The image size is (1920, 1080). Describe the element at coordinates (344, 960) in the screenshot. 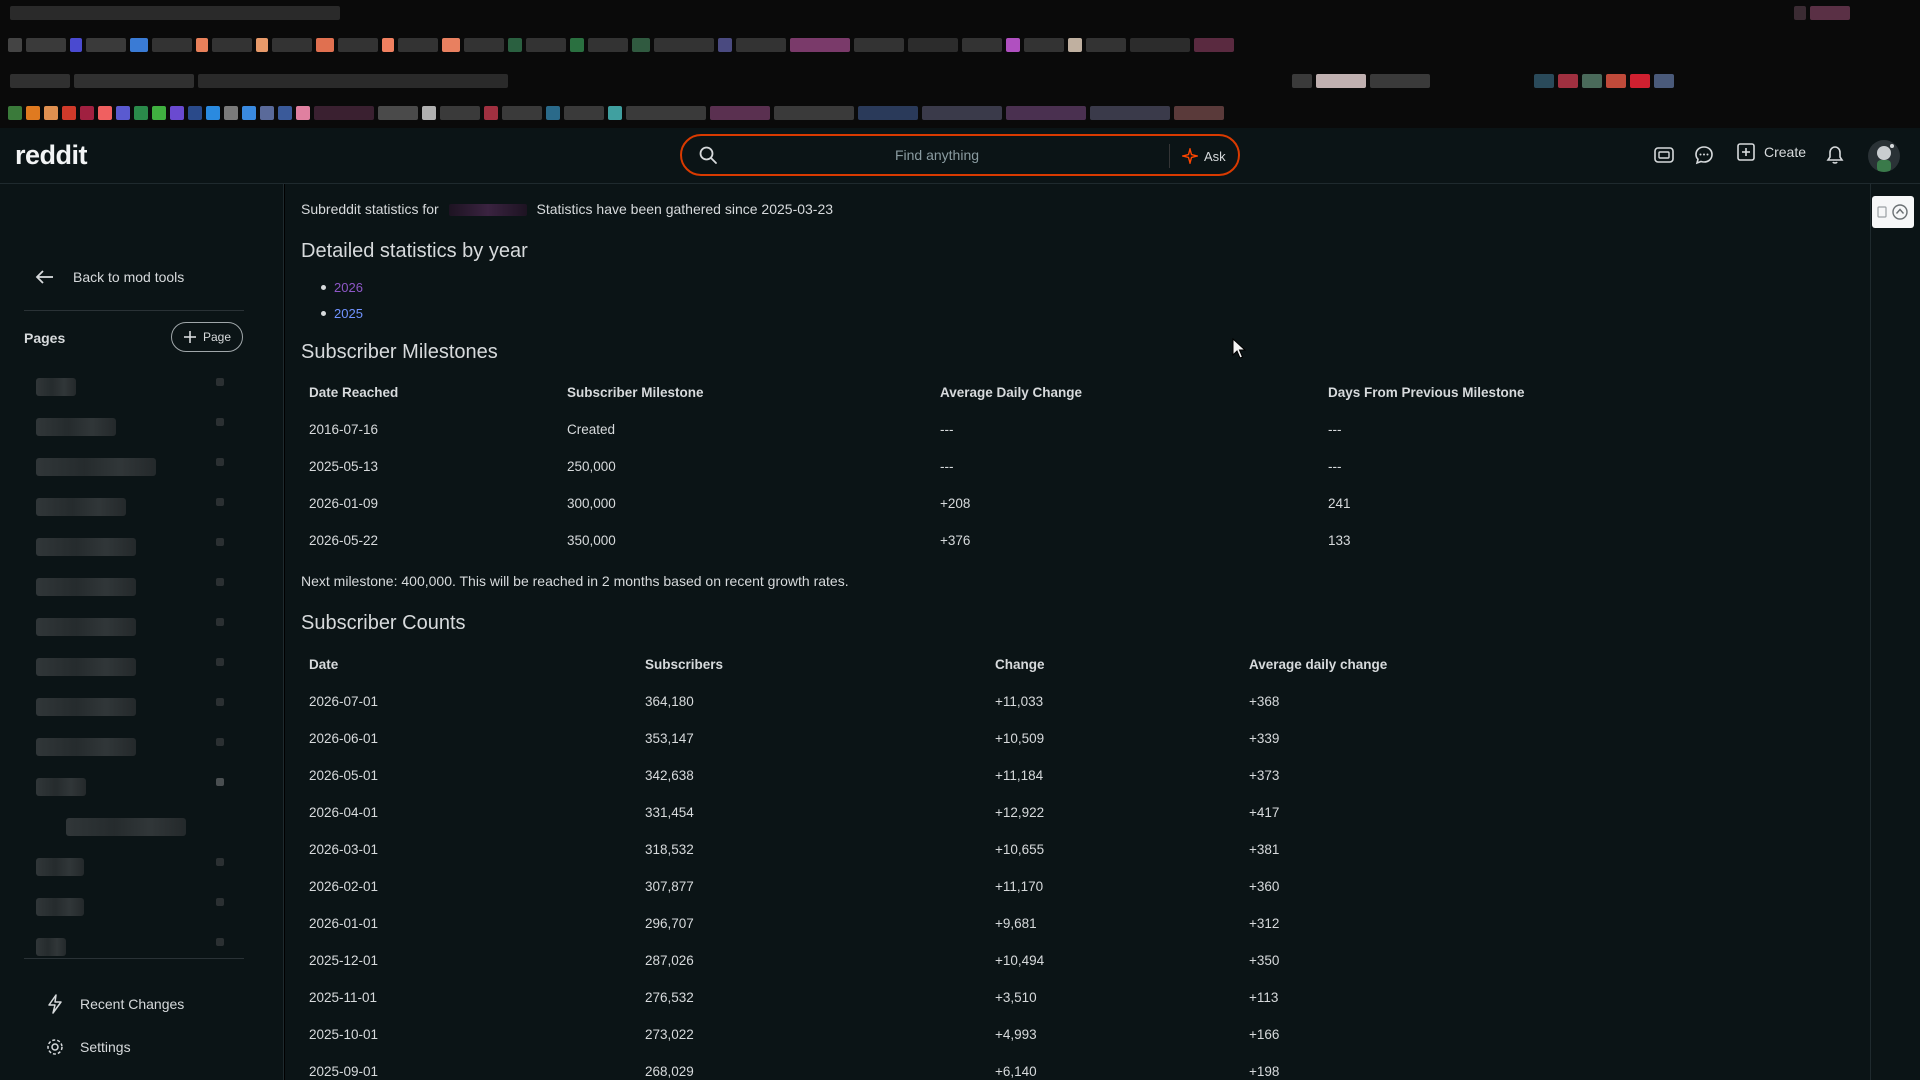

I see `table-cell: 2025-12-01` at that location.